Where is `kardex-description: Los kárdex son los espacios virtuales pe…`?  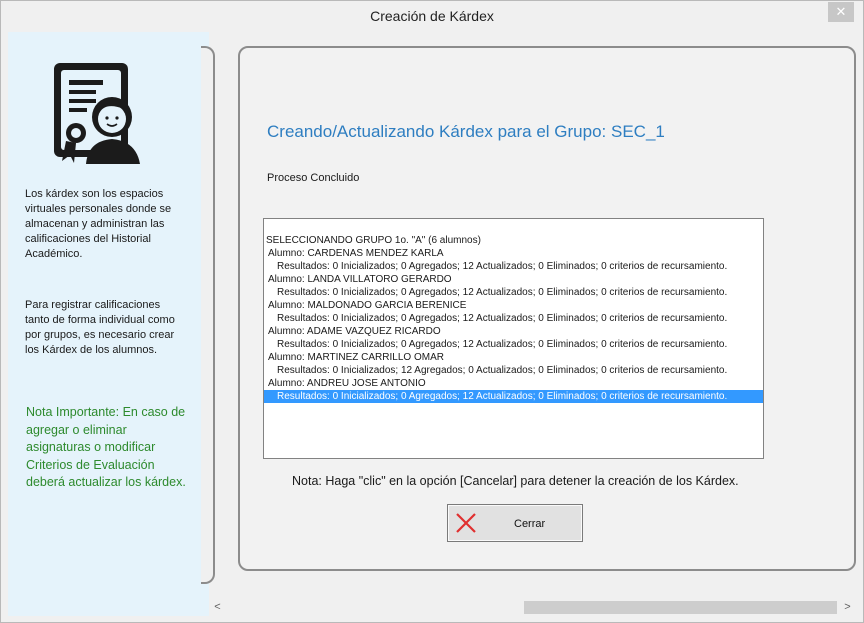
kardex-description: Los kárdex son los espacios virtuales pe… is located at coordinates (98, 224).